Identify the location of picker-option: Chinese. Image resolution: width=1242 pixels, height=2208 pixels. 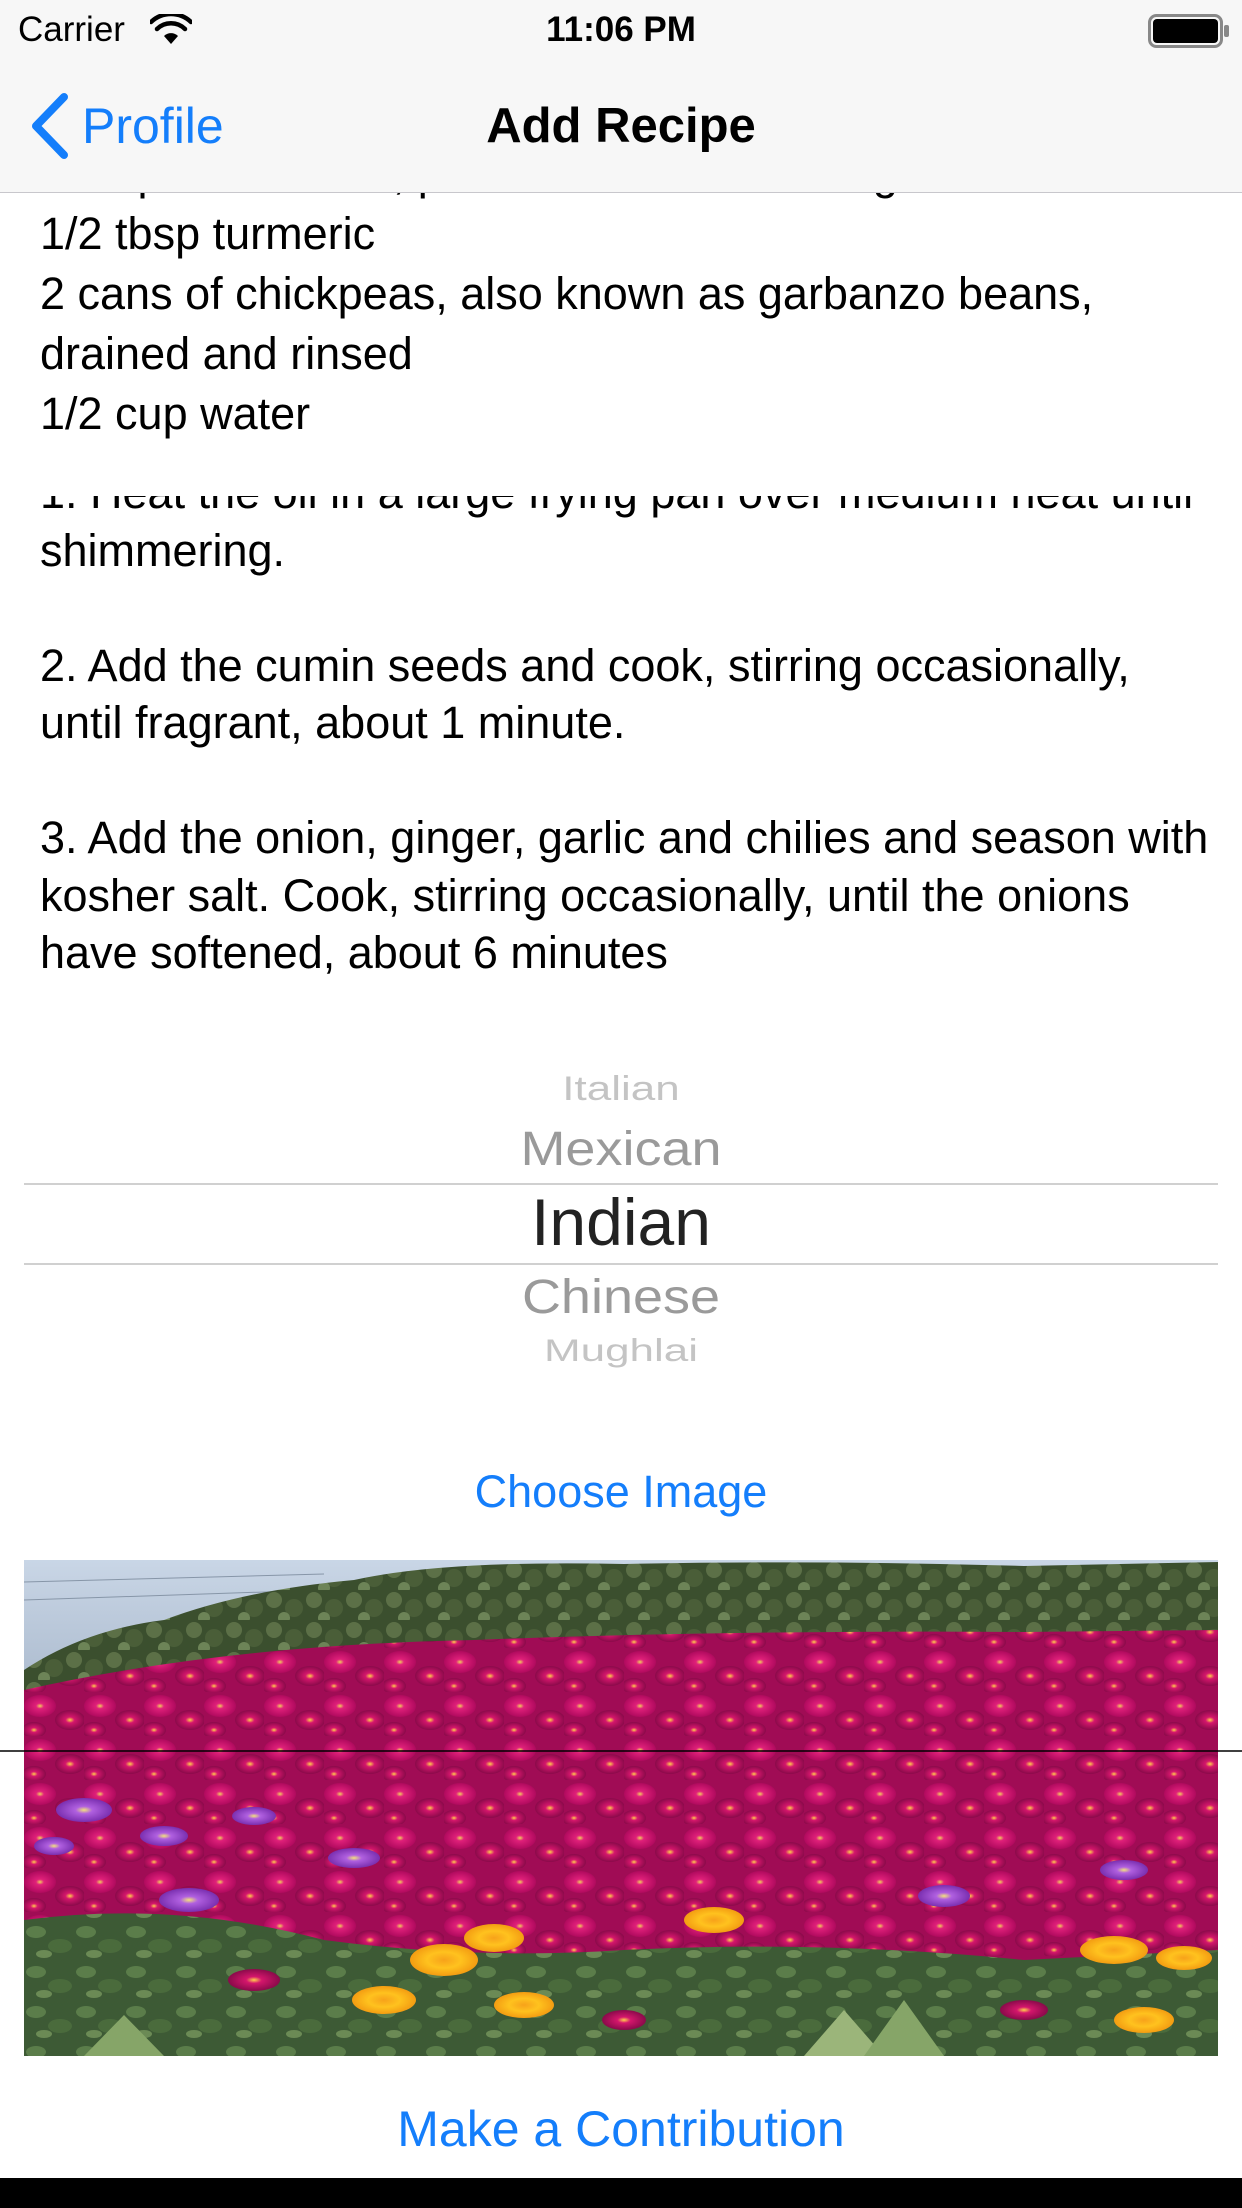
(621, 1297).